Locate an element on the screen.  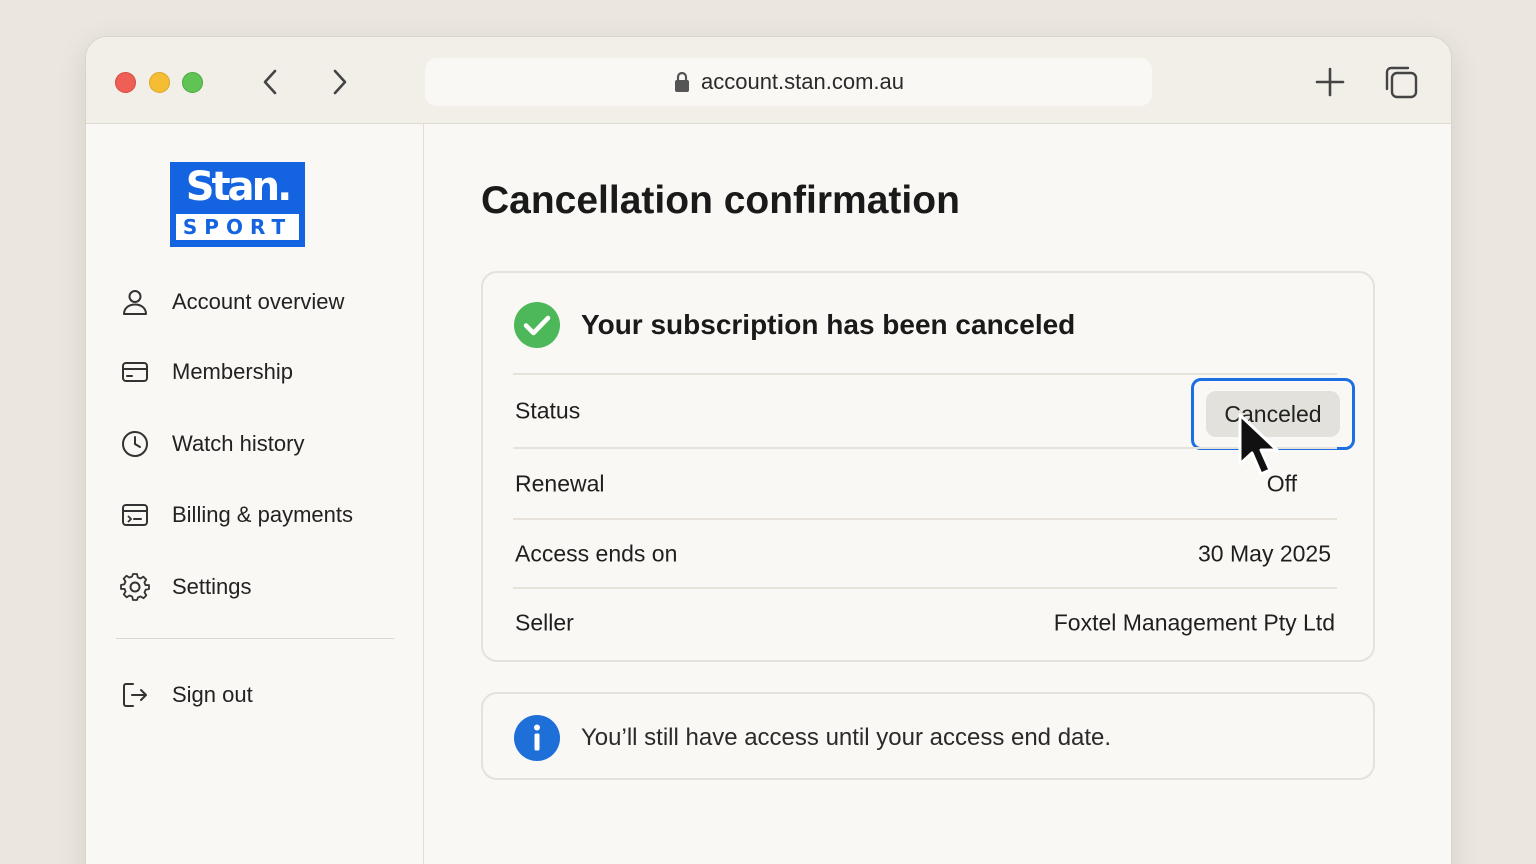
tabs-icon is located at coordinates (1401, 82).